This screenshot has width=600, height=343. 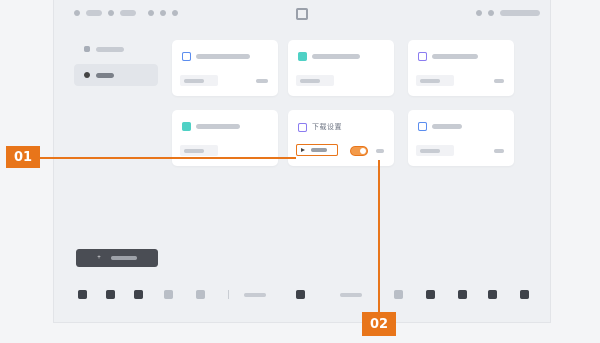 What do you see at coordinates (524, 294) in the screenshot?
I see `settings-icon` at bounding box center [524, 294].